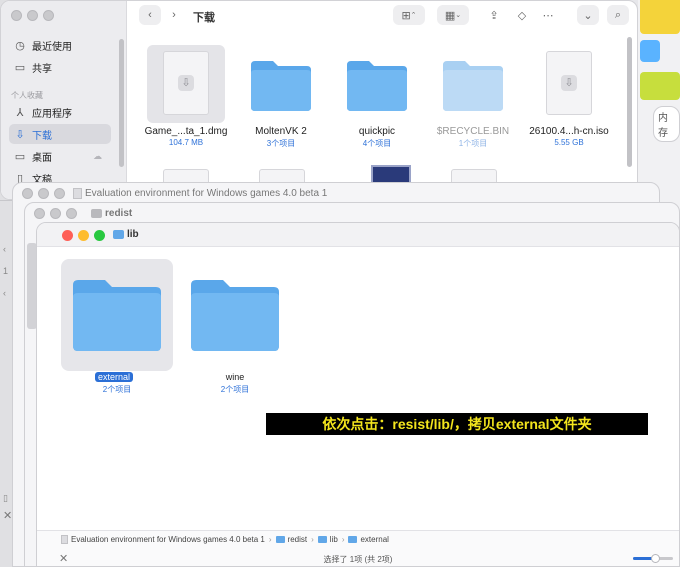 The image size is (680, 567). What do you see at coordinates (119, 213) in the screenshot?
I see `window-title: redist` at bounding box center [119, 213].